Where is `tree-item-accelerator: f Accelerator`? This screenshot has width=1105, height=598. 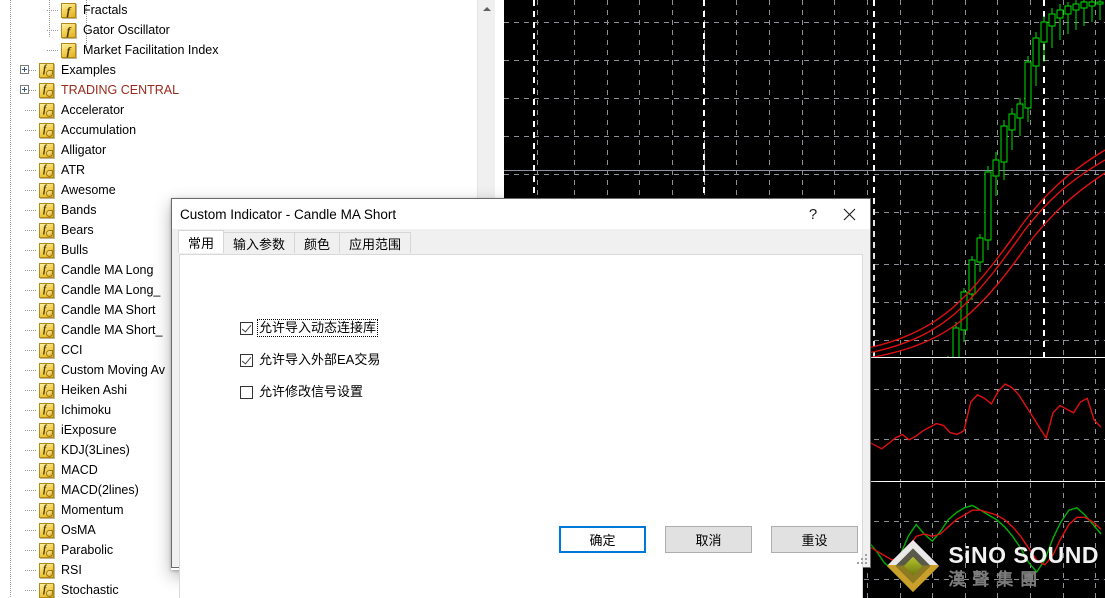 tree-item-accelerator: f Accelerator is located at coordinates (81, 110).